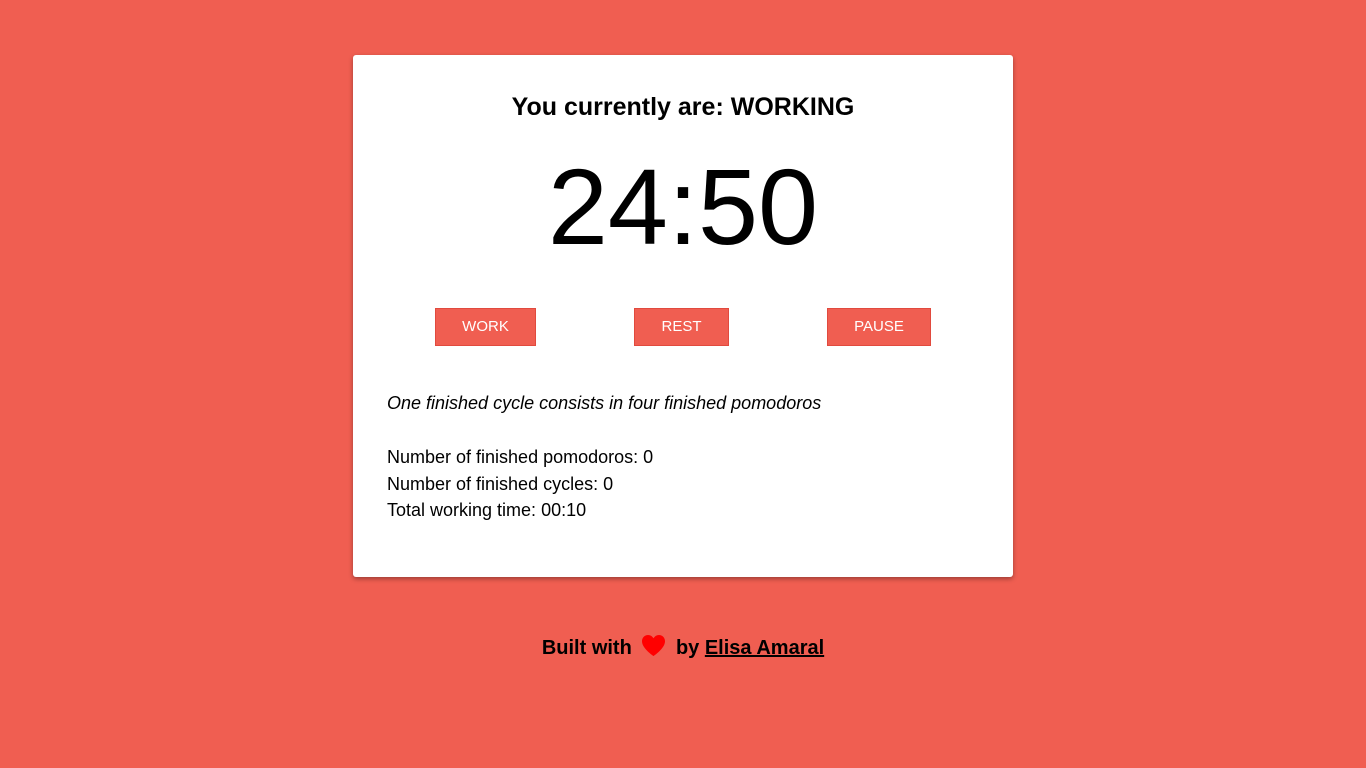  What do you see at coordinates (586, 648) in the screenshot?
I see `footer-prefix: Built with` at bounding box center [586, 648].